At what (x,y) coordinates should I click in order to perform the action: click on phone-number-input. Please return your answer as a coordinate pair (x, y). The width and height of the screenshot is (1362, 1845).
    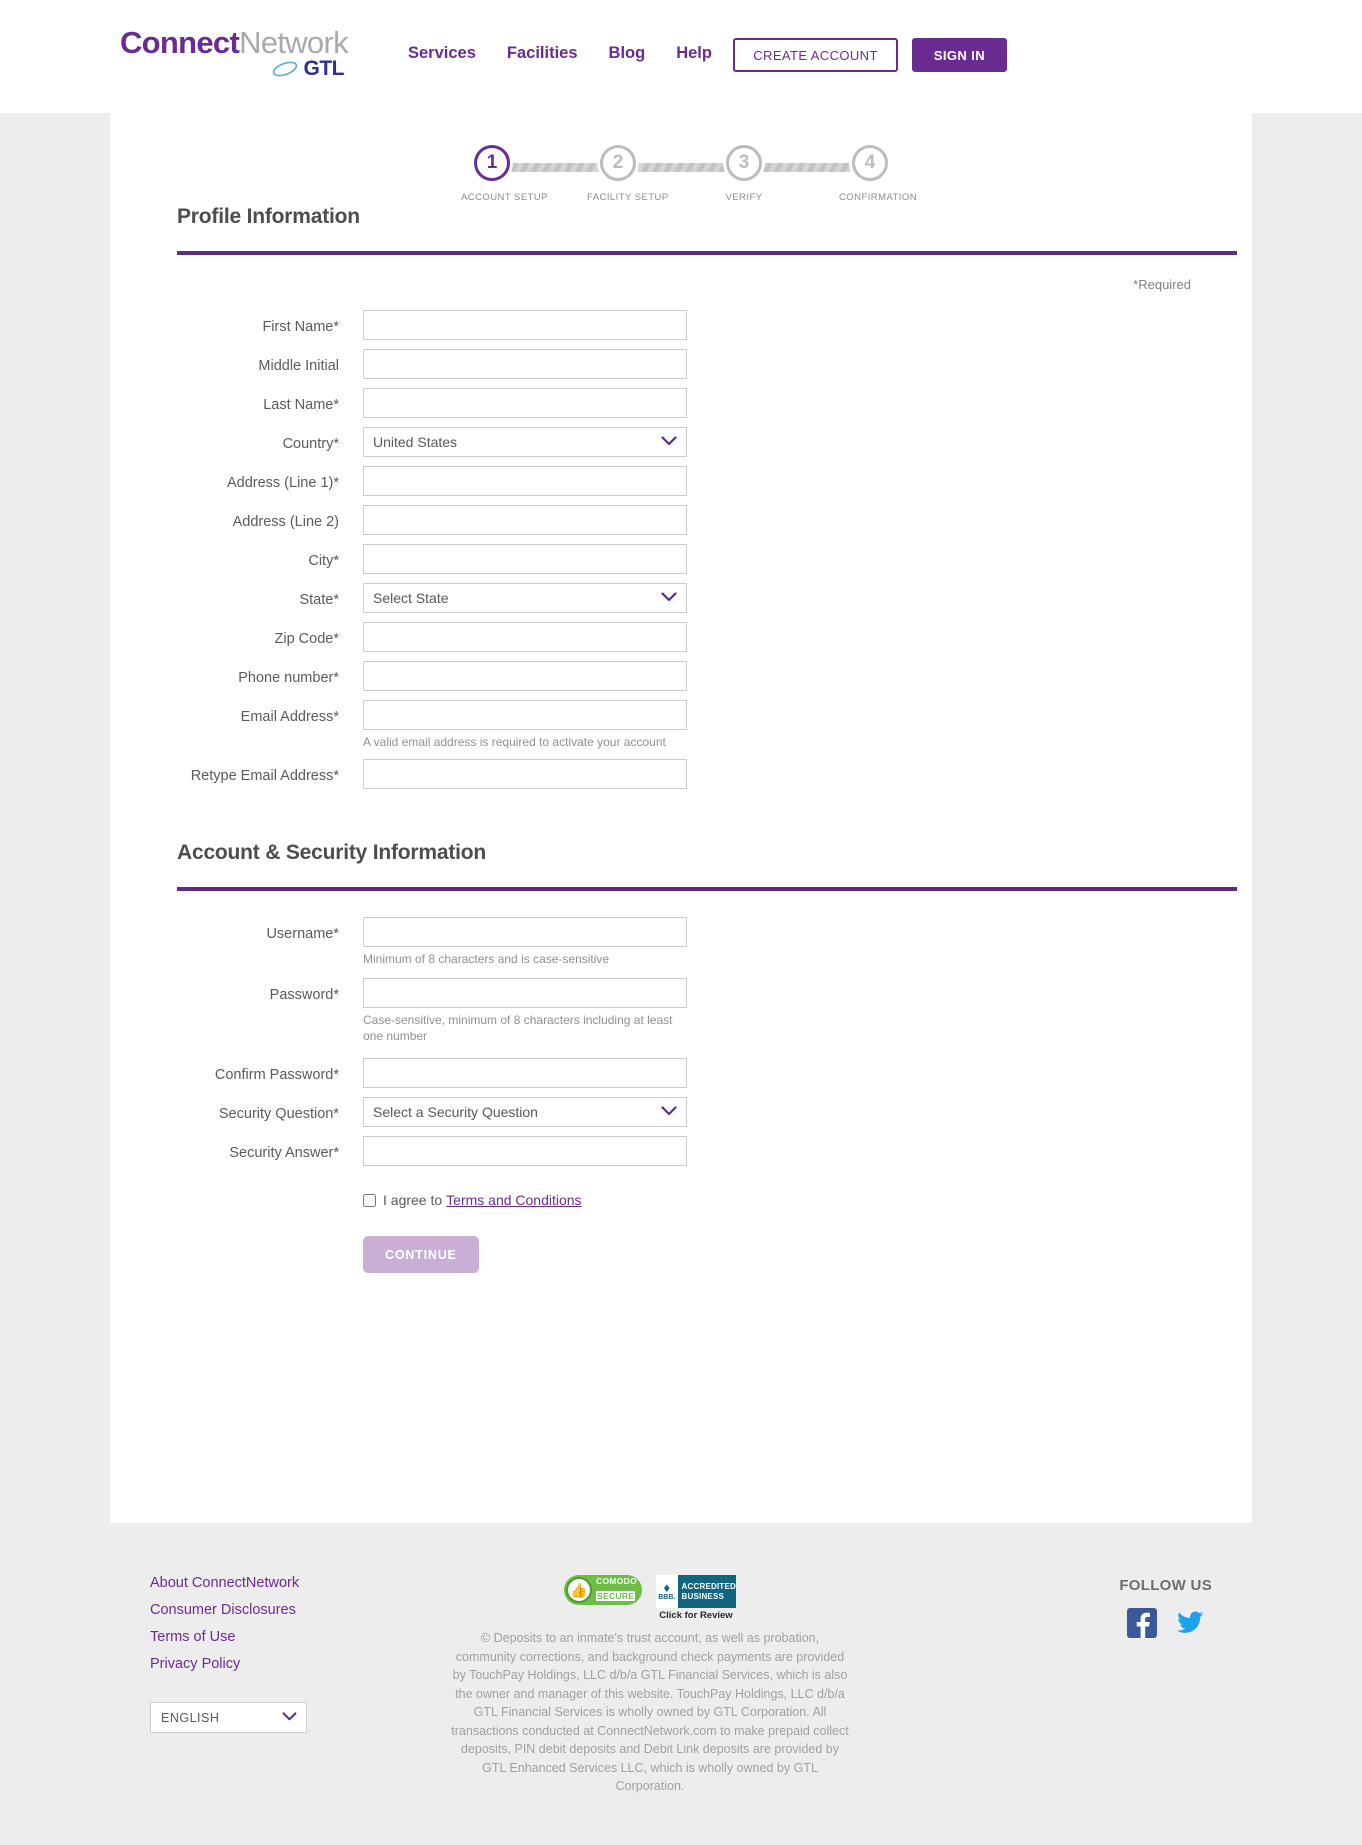
    Looking at the image, I should click on (525, 676).